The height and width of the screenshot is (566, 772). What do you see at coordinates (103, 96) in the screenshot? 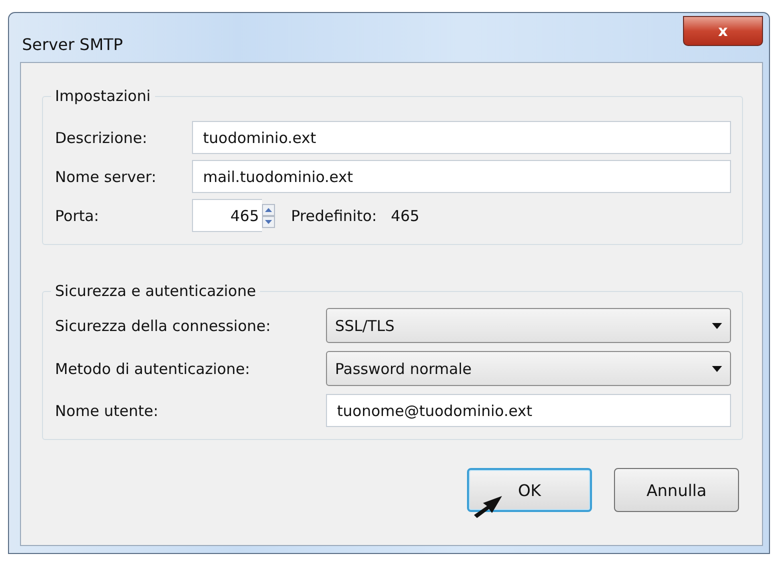
I see `group-title: Impostazioni` at bounding box center [103, 96].